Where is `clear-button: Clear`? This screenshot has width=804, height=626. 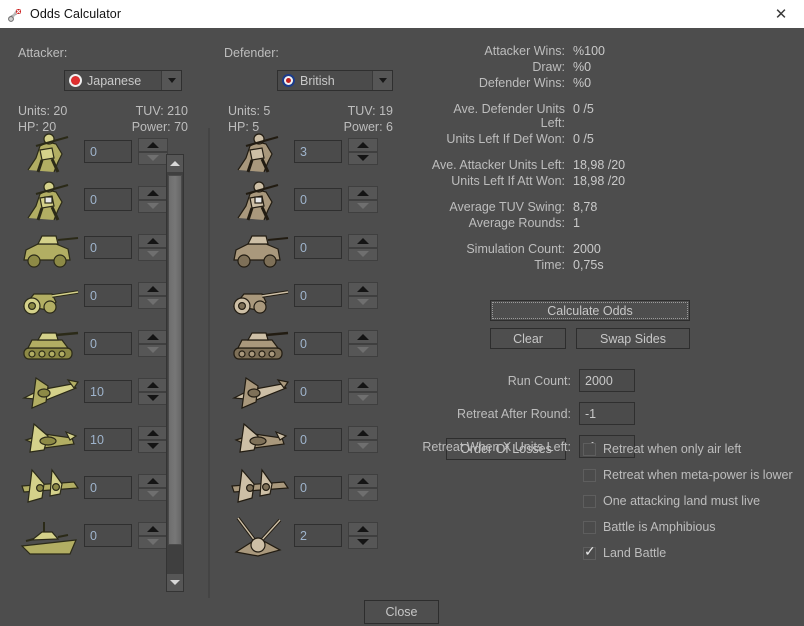
clear-button: Clear is located at coordinates (528, 338).